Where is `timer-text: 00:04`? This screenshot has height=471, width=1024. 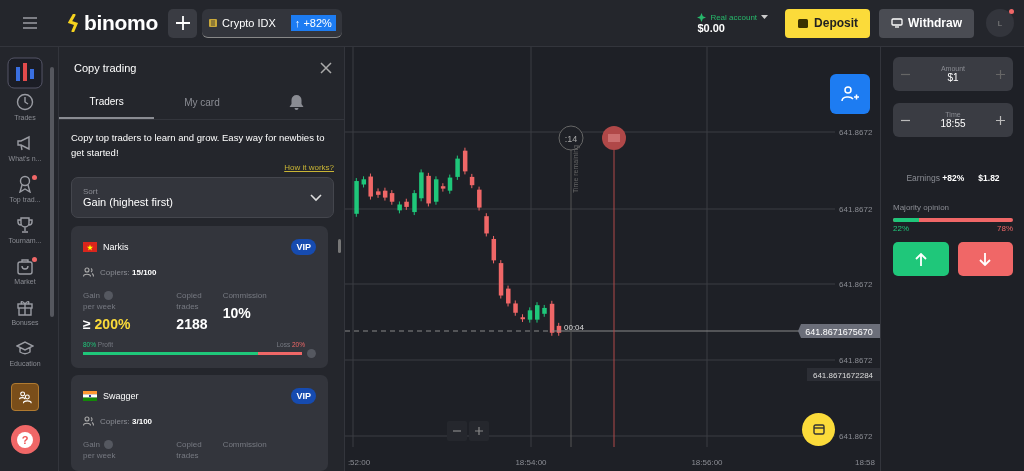
timer-text: 00:04 is located at coordinates (574, 327).